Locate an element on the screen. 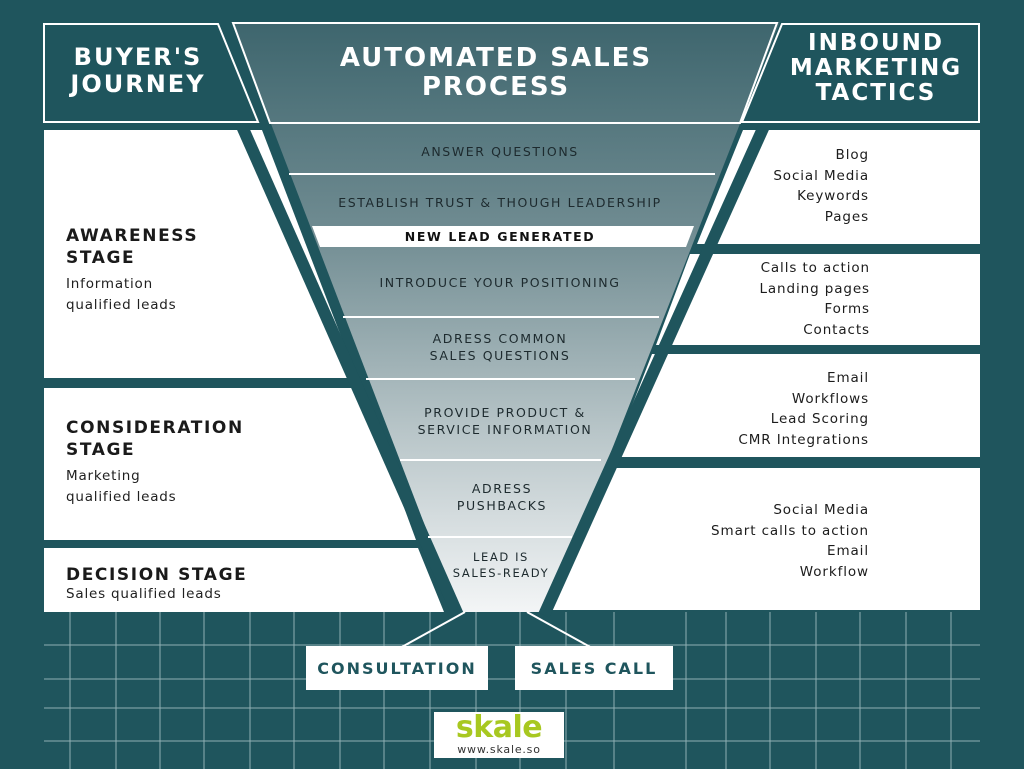 This screenshot has height=769, width=1024. tactic-item: Lead Scoring is located at coordinates (819, 419).